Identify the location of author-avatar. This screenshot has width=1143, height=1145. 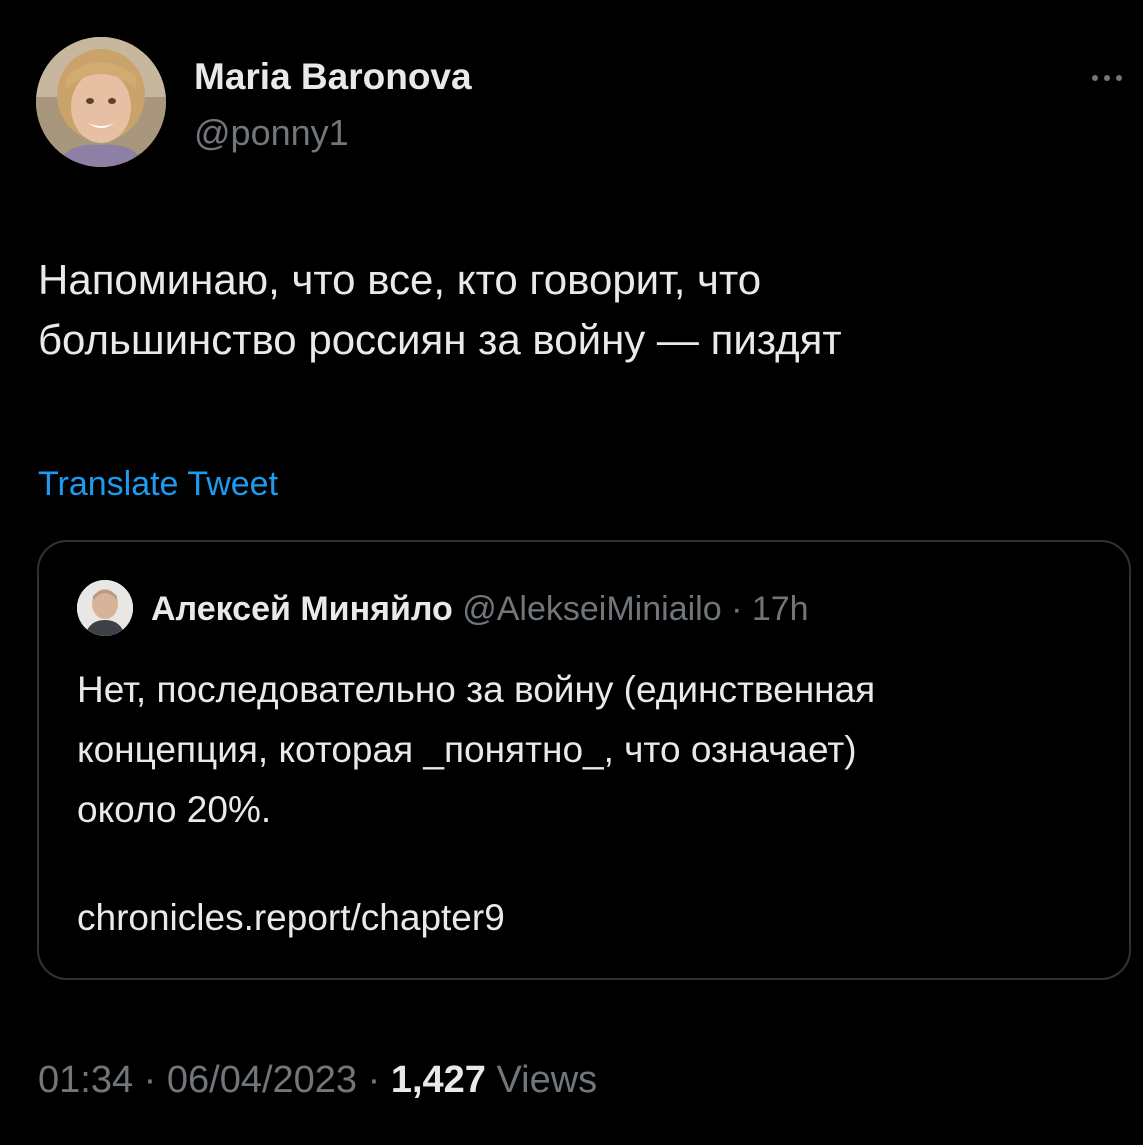
(101, 102).